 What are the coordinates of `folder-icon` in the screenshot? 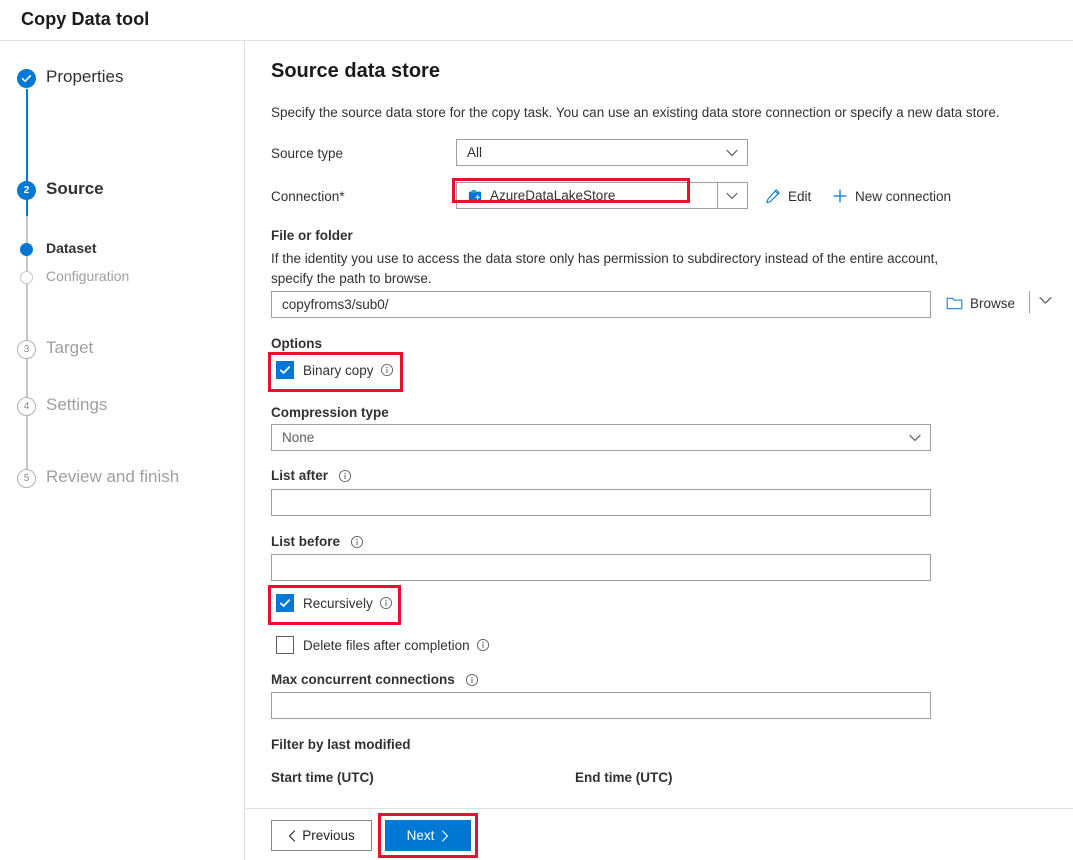 It's located at (954, 303).